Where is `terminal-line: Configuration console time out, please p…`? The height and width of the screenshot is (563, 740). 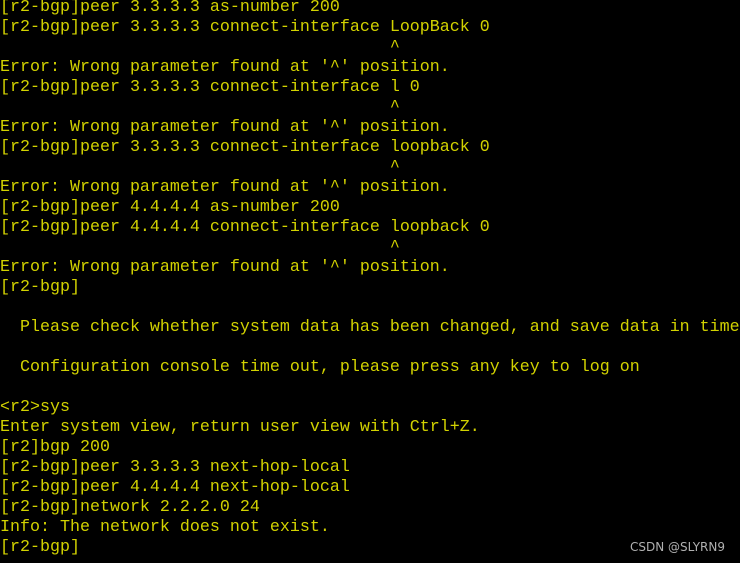
terminal-line: Configuration console time out, please p… is located at coordinates (320, 367).